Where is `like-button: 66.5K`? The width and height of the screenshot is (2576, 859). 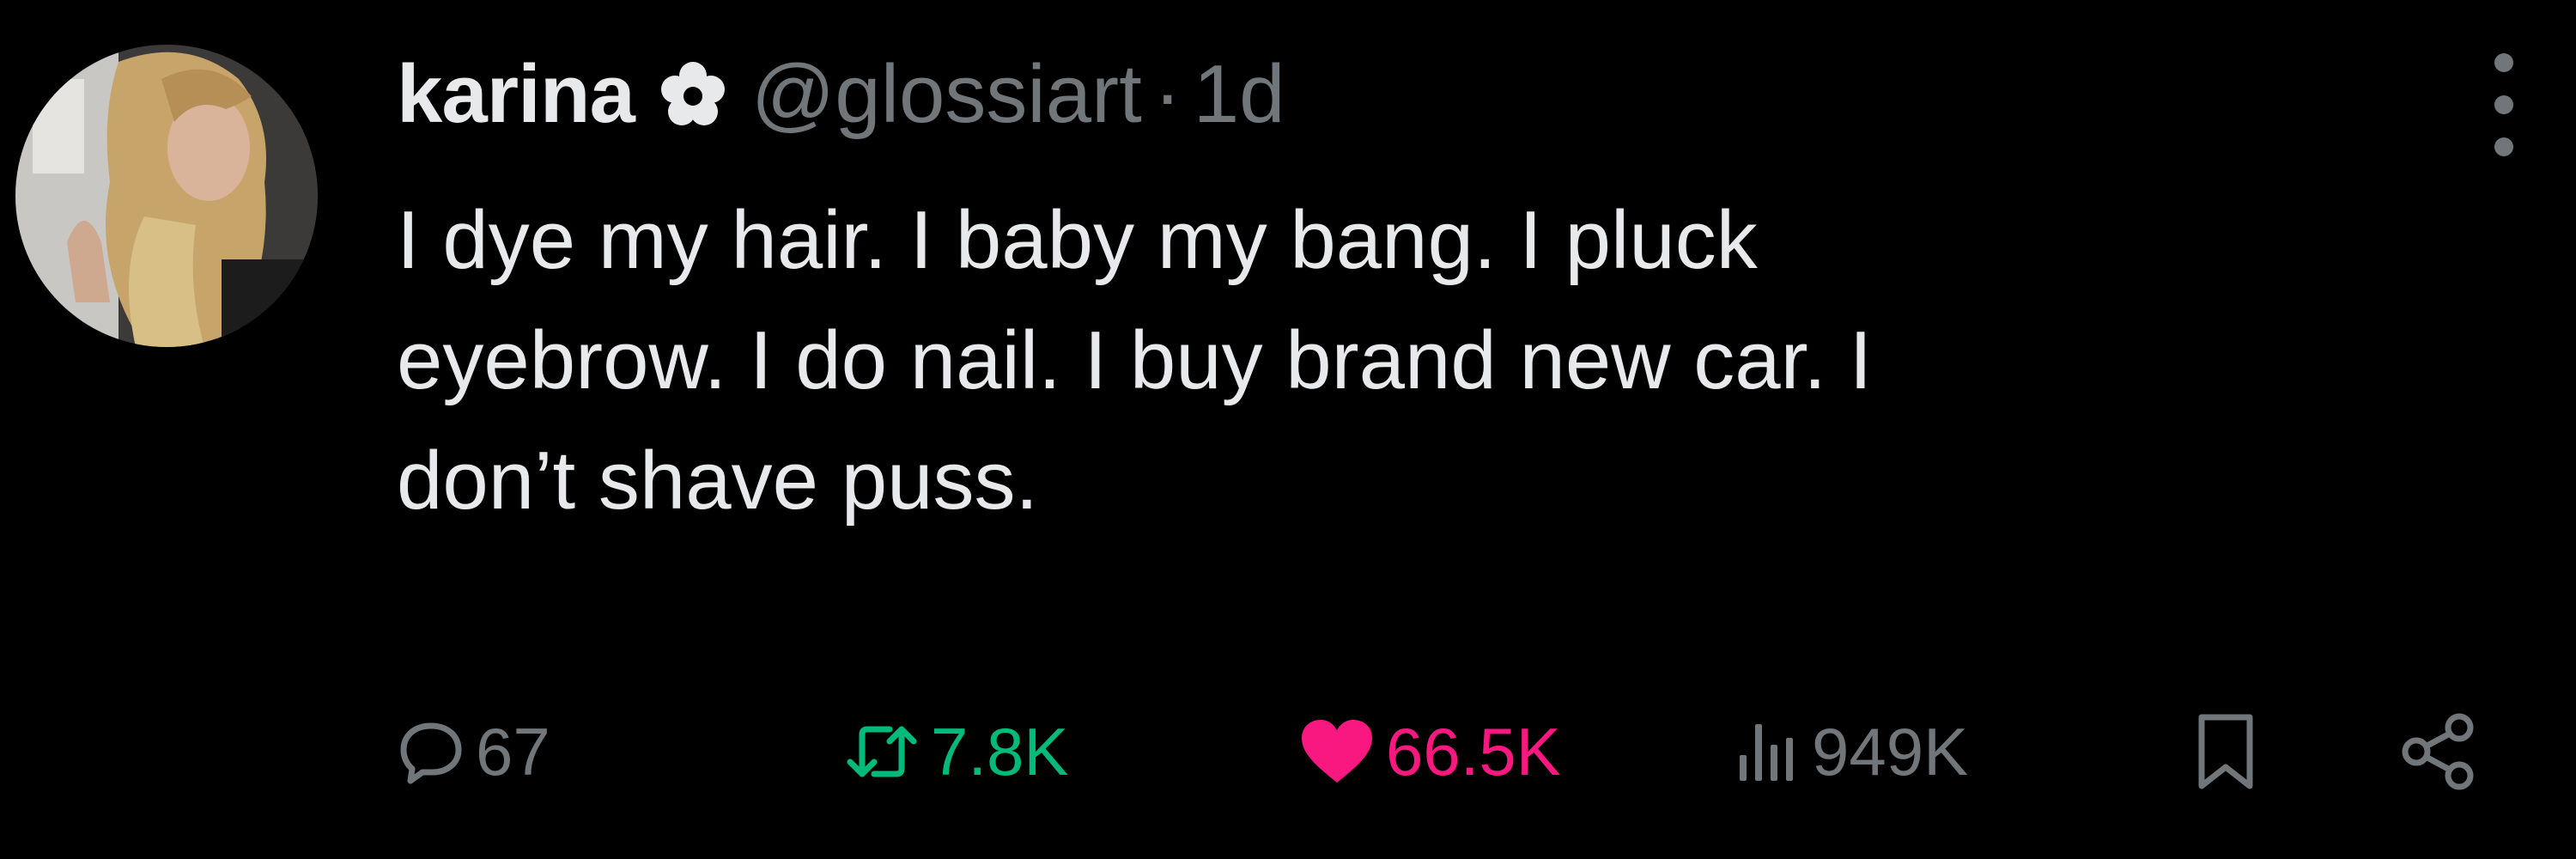
like-button: 66.5K is located at coordinates (1429, 751).